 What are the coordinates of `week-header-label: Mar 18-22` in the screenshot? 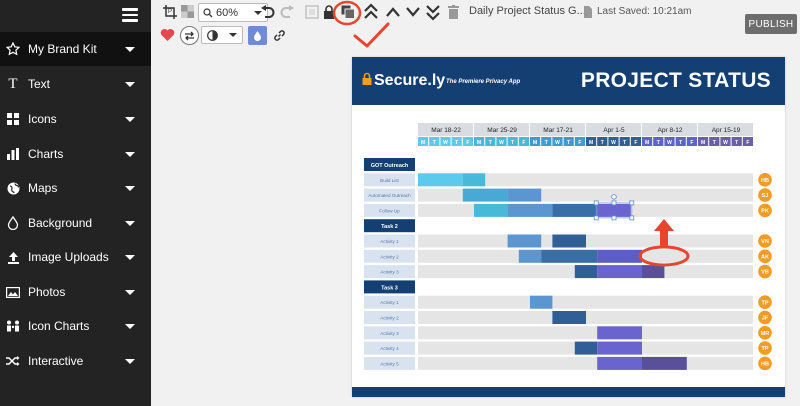 It's located at (446, 130).